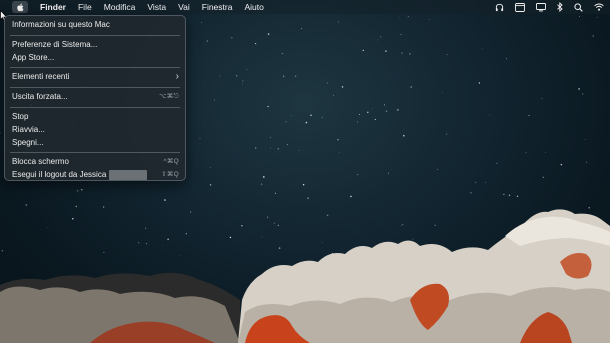 The height and width of the screenshot is (343, 610). What do you see at coordinates (53, 7) in the screenshot?
I see `menu-finder: Finder` at bounding box center [53, 7].